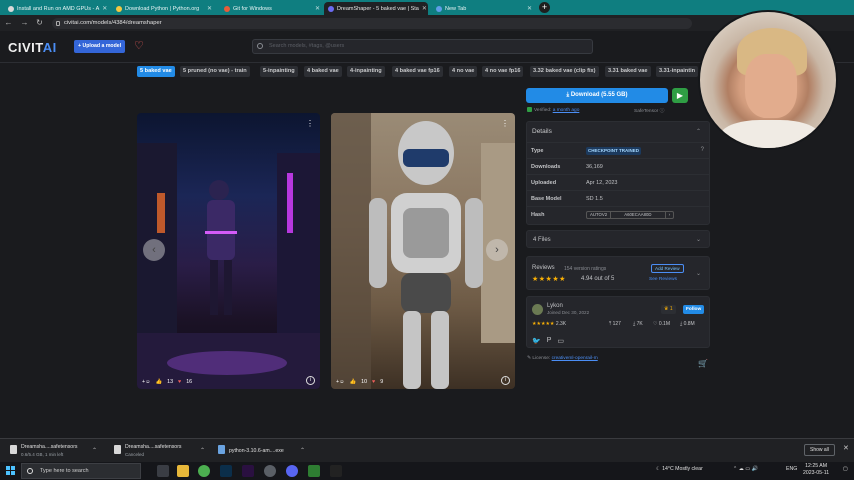 Image resolution: width=854 pixels, height=480 pixels. What do you see at coordinates (292, 471) in the screenshot?
I see `discord-icon` at bounding box center [292, 471].